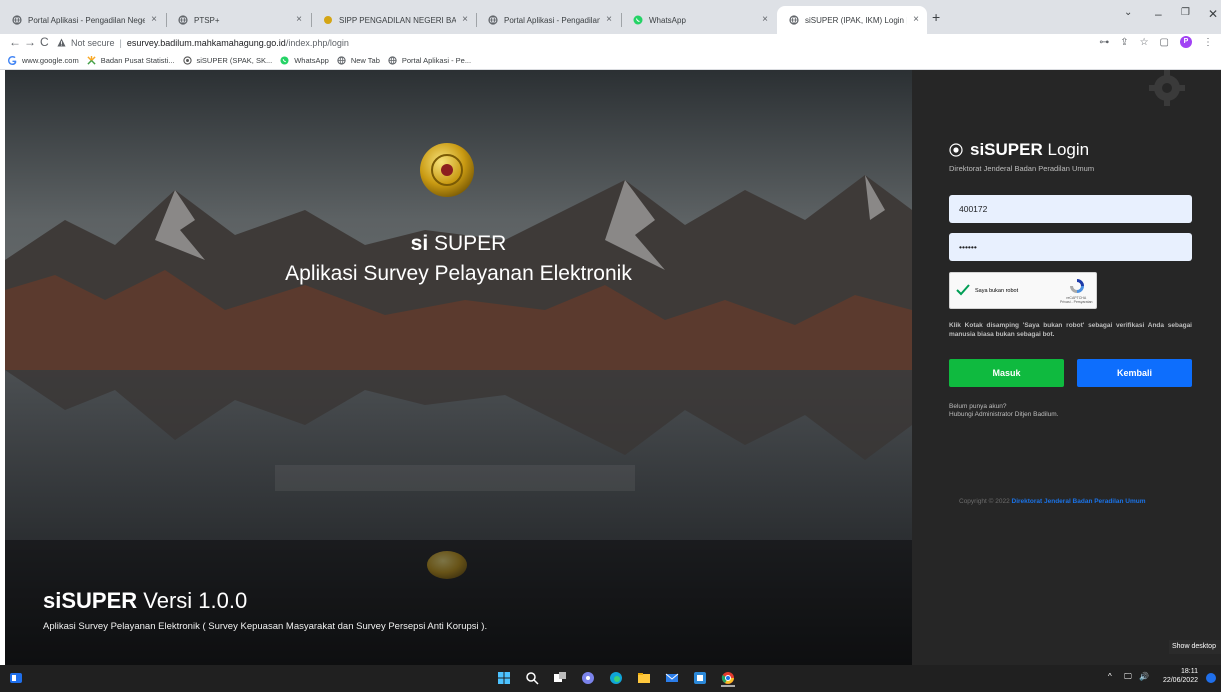 Image resolution: width=1221 pixels, height=692 pixels. Describe the element at coordinates (560, 678) in the screenshot. I see `task-view-icon` at that location.